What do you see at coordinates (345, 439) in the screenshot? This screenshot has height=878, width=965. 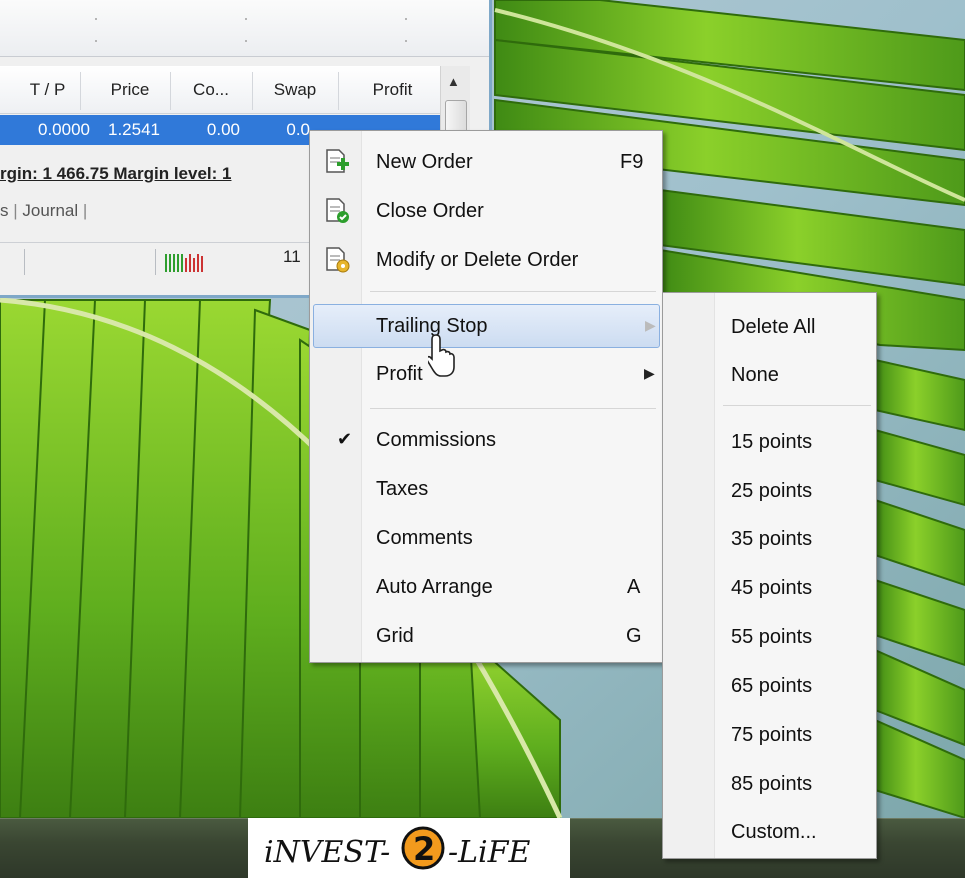 I see `checkmark-icon: ✔` at bounding box center [345, 439].